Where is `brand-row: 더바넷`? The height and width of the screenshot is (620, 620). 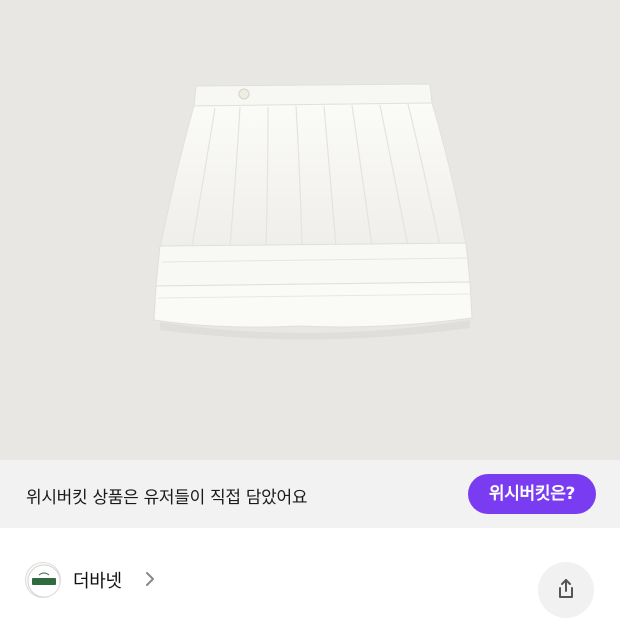 brand-row: 더바넷 is located at coordinates (310, 574).